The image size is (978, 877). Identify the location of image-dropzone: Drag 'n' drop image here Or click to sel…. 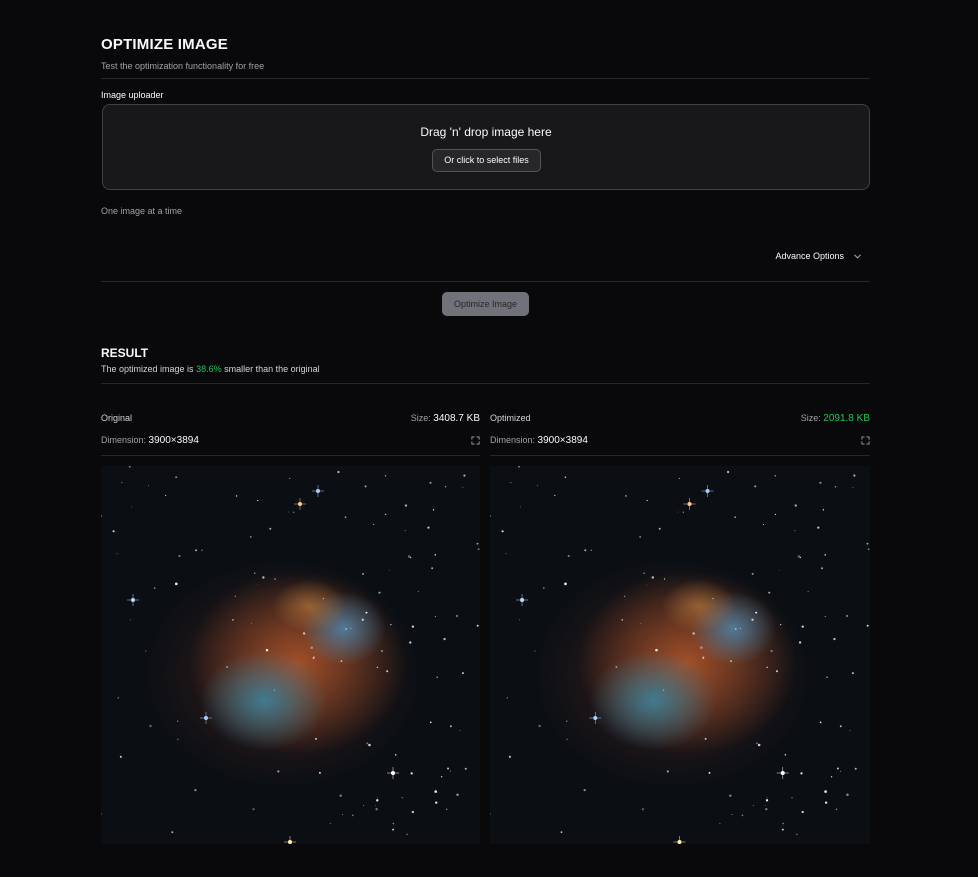
(486, 147).